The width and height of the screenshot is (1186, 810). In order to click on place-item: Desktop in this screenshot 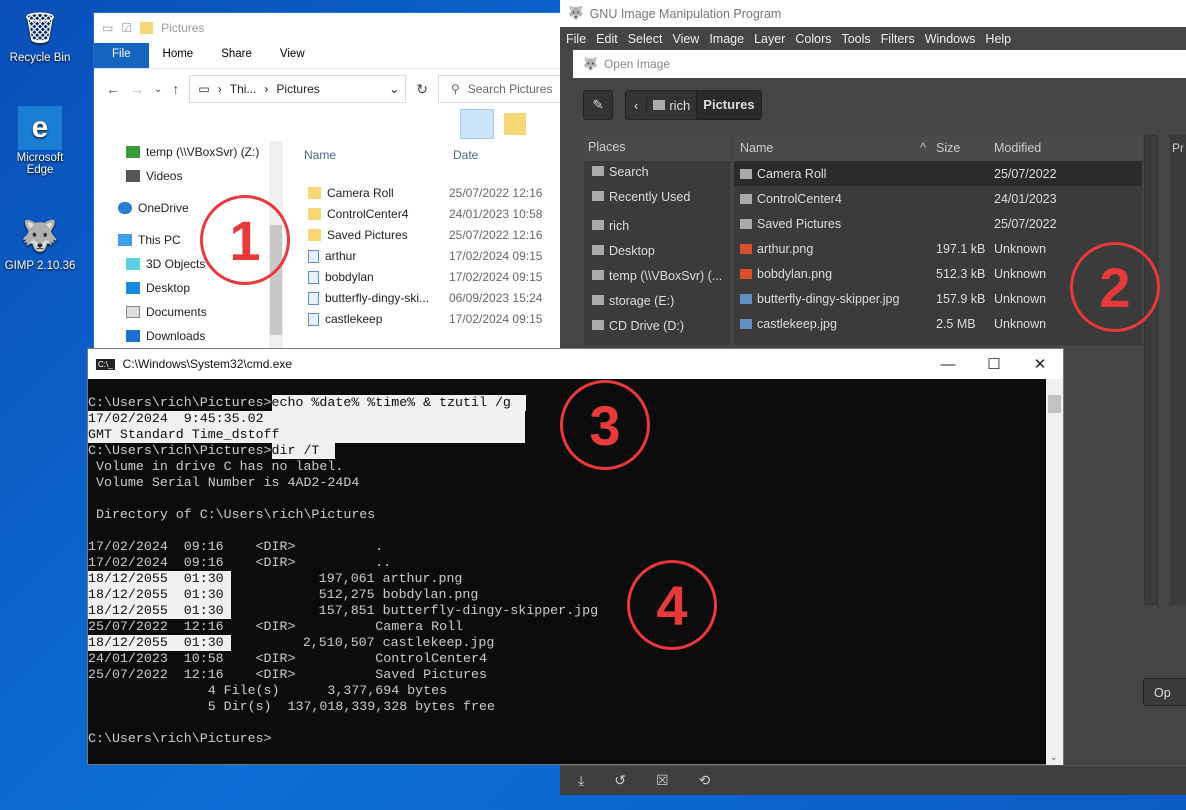, I will do `click(623, 251)`.